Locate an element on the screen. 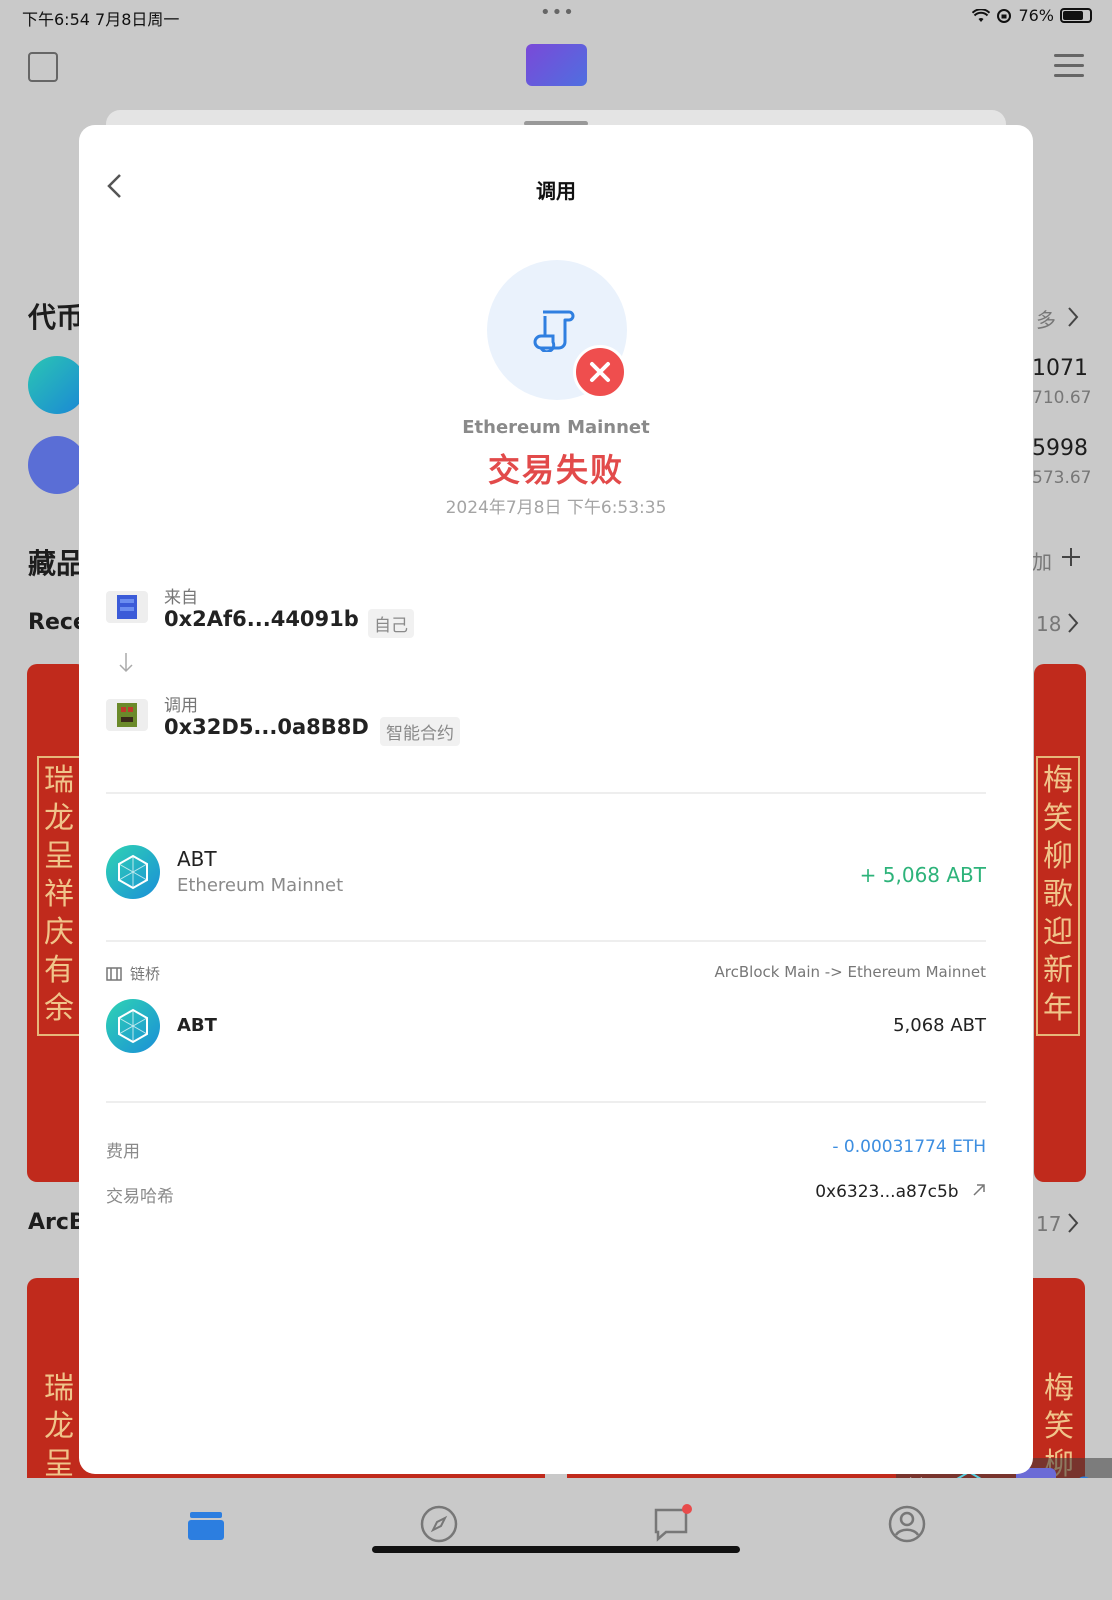 The image size is (1112, 1600). eth-coin-icon is located at coordinates (57, 465).